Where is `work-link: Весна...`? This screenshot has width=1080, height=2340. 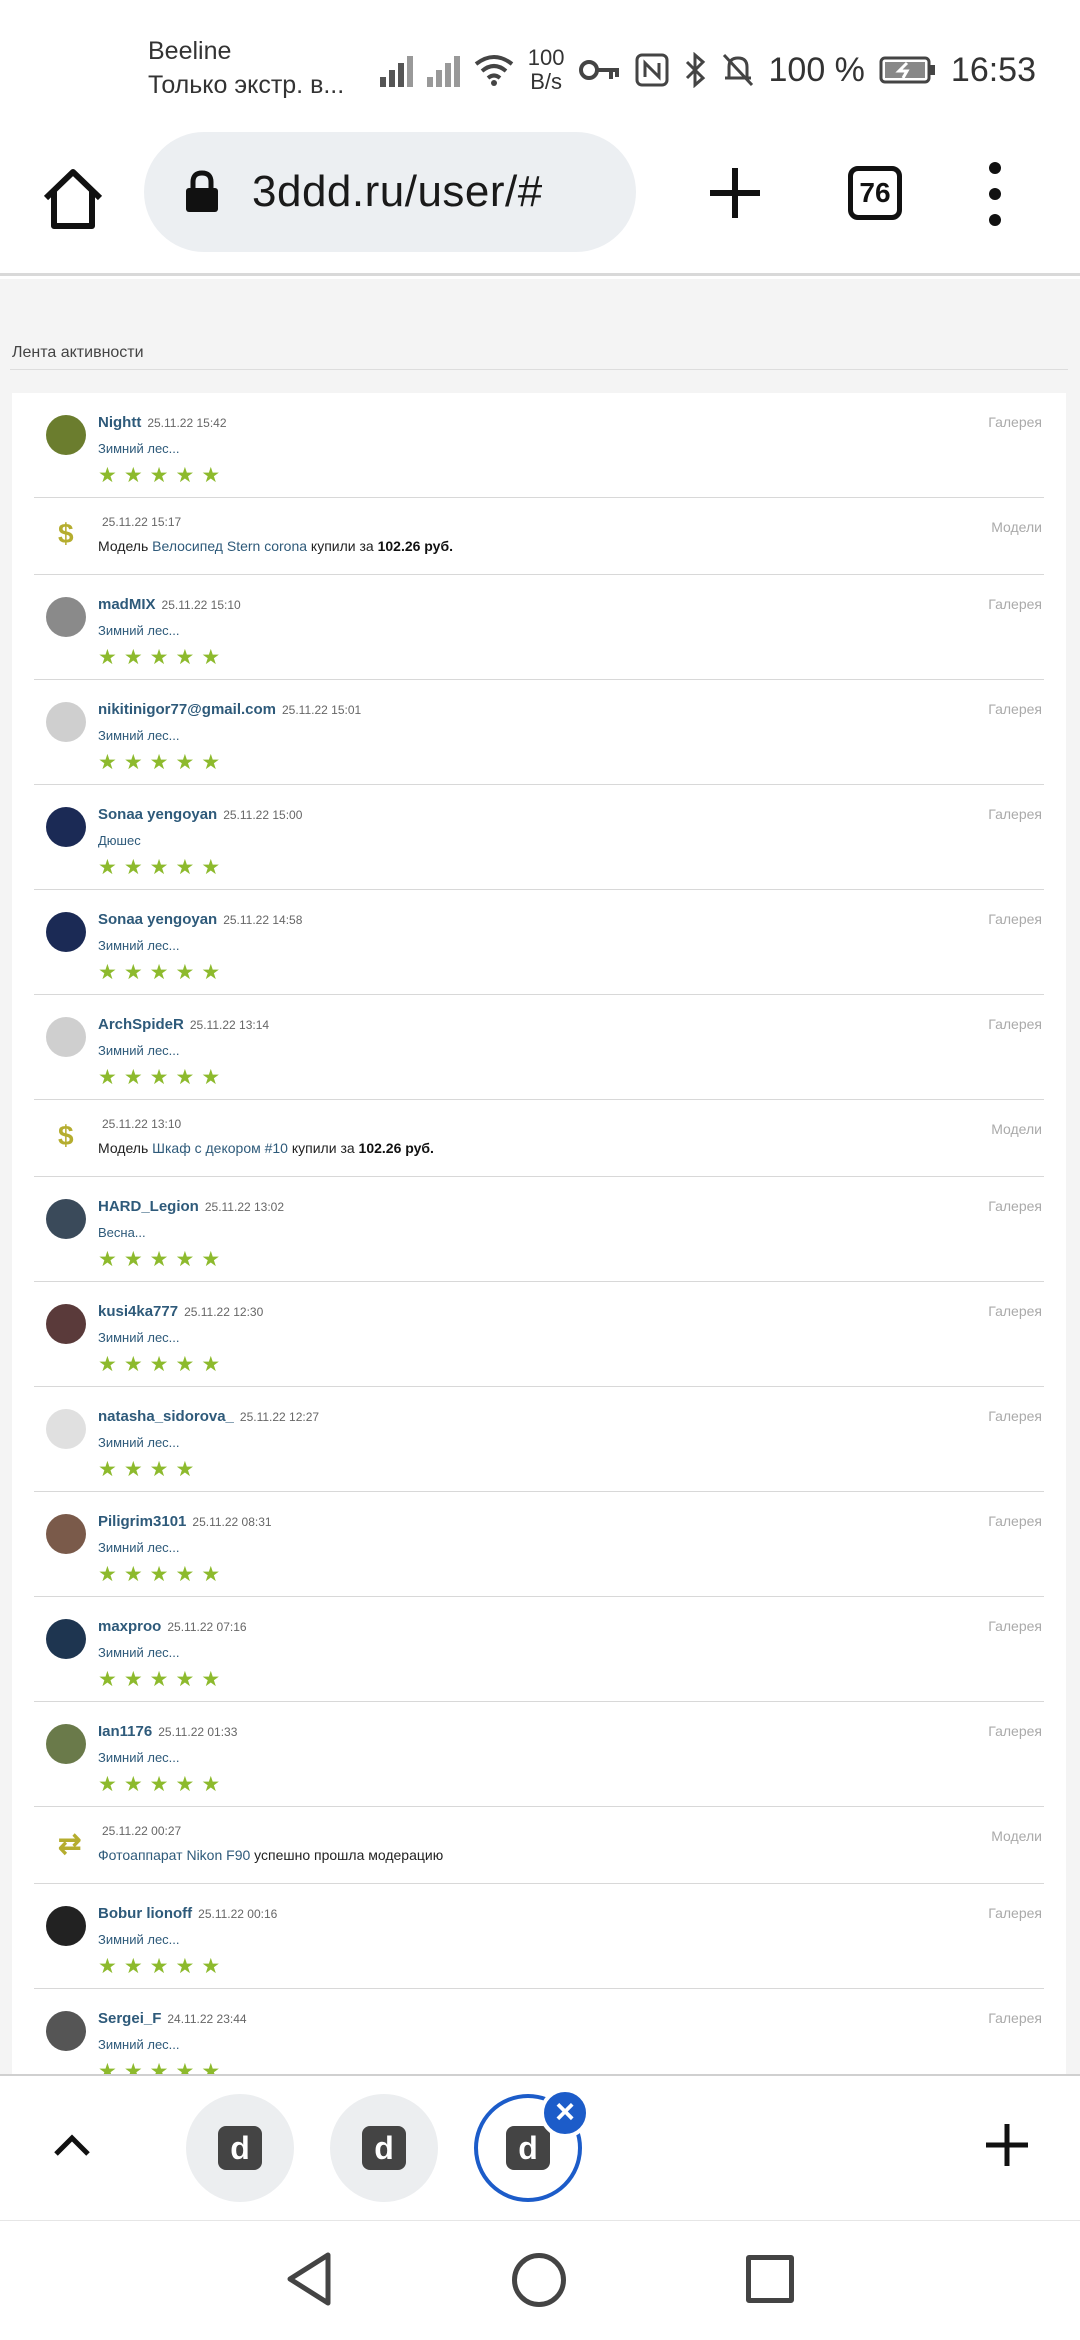 work-link: Весна... is located at coordinates (122, 1232).